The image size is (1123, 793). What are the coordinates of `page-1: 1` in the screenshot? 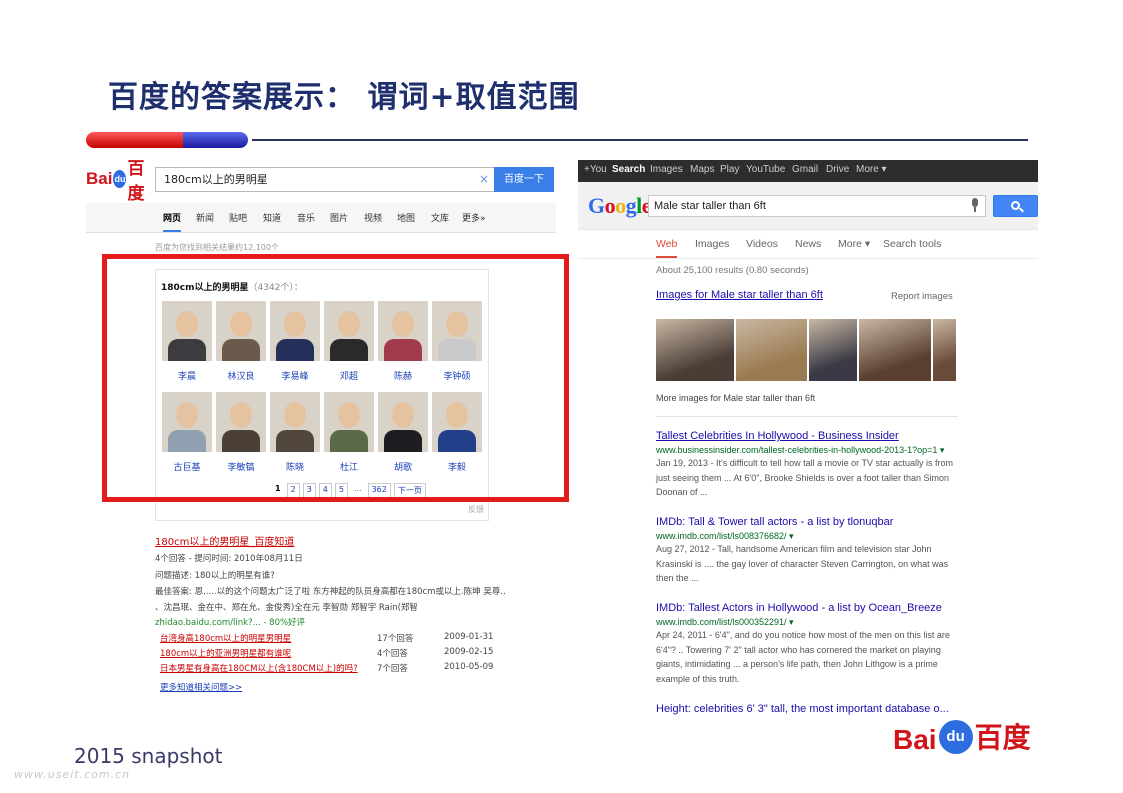 It's located at (278, 490).